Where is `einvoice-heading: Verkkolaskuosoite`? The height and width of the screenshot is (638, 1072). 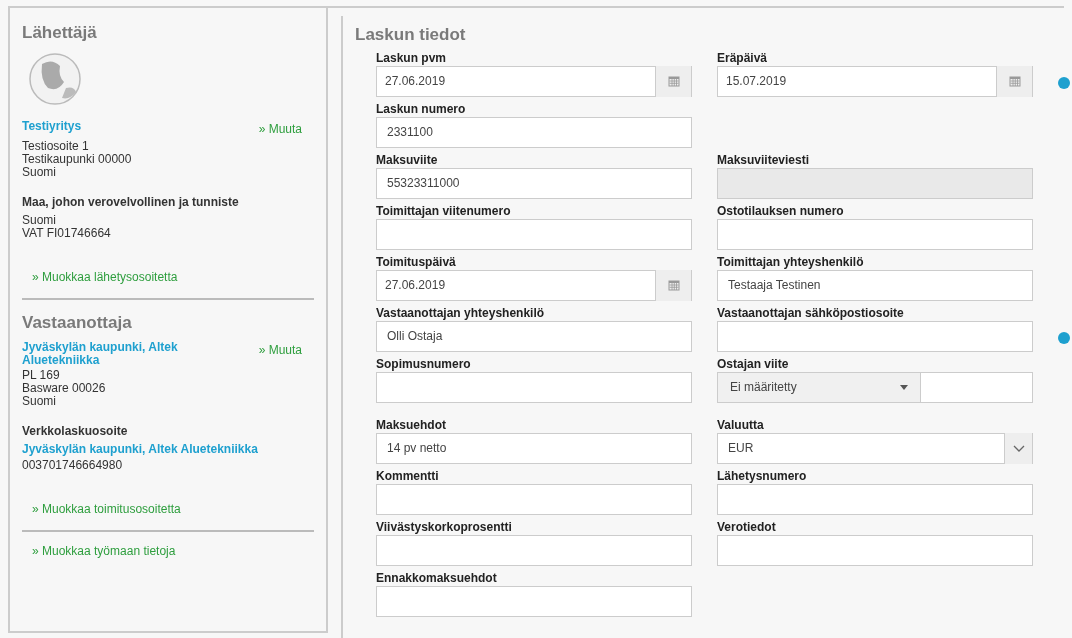
einvoice-heading: Verkkolaskuosoite is located at coordinates (75, 431).